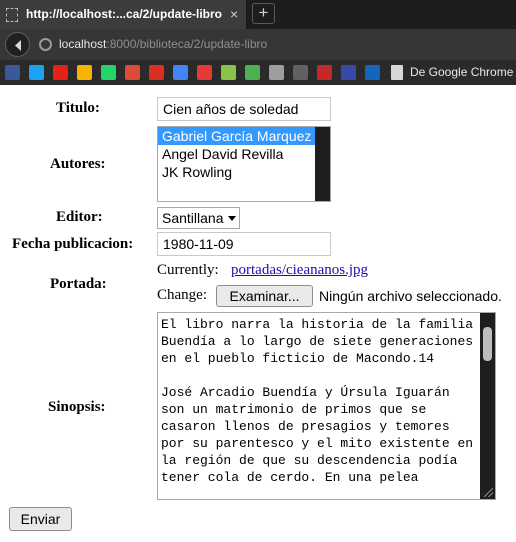 This screenshot has width=516, height=542. I want to click on facebook-icon, so click(12, 72).